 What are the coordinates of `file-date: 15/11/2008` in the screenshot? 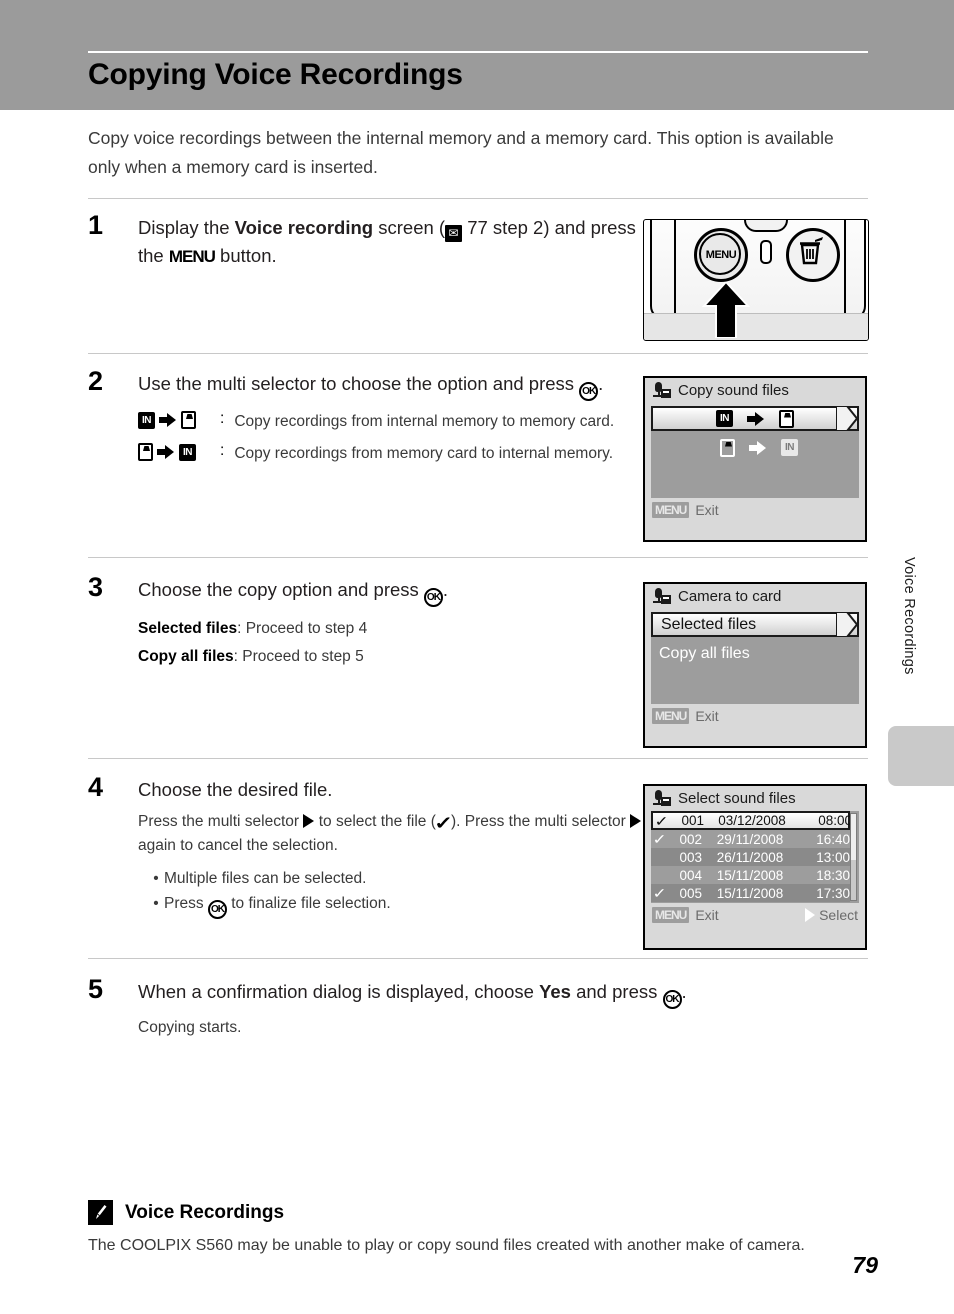 It's located at (750, 875).